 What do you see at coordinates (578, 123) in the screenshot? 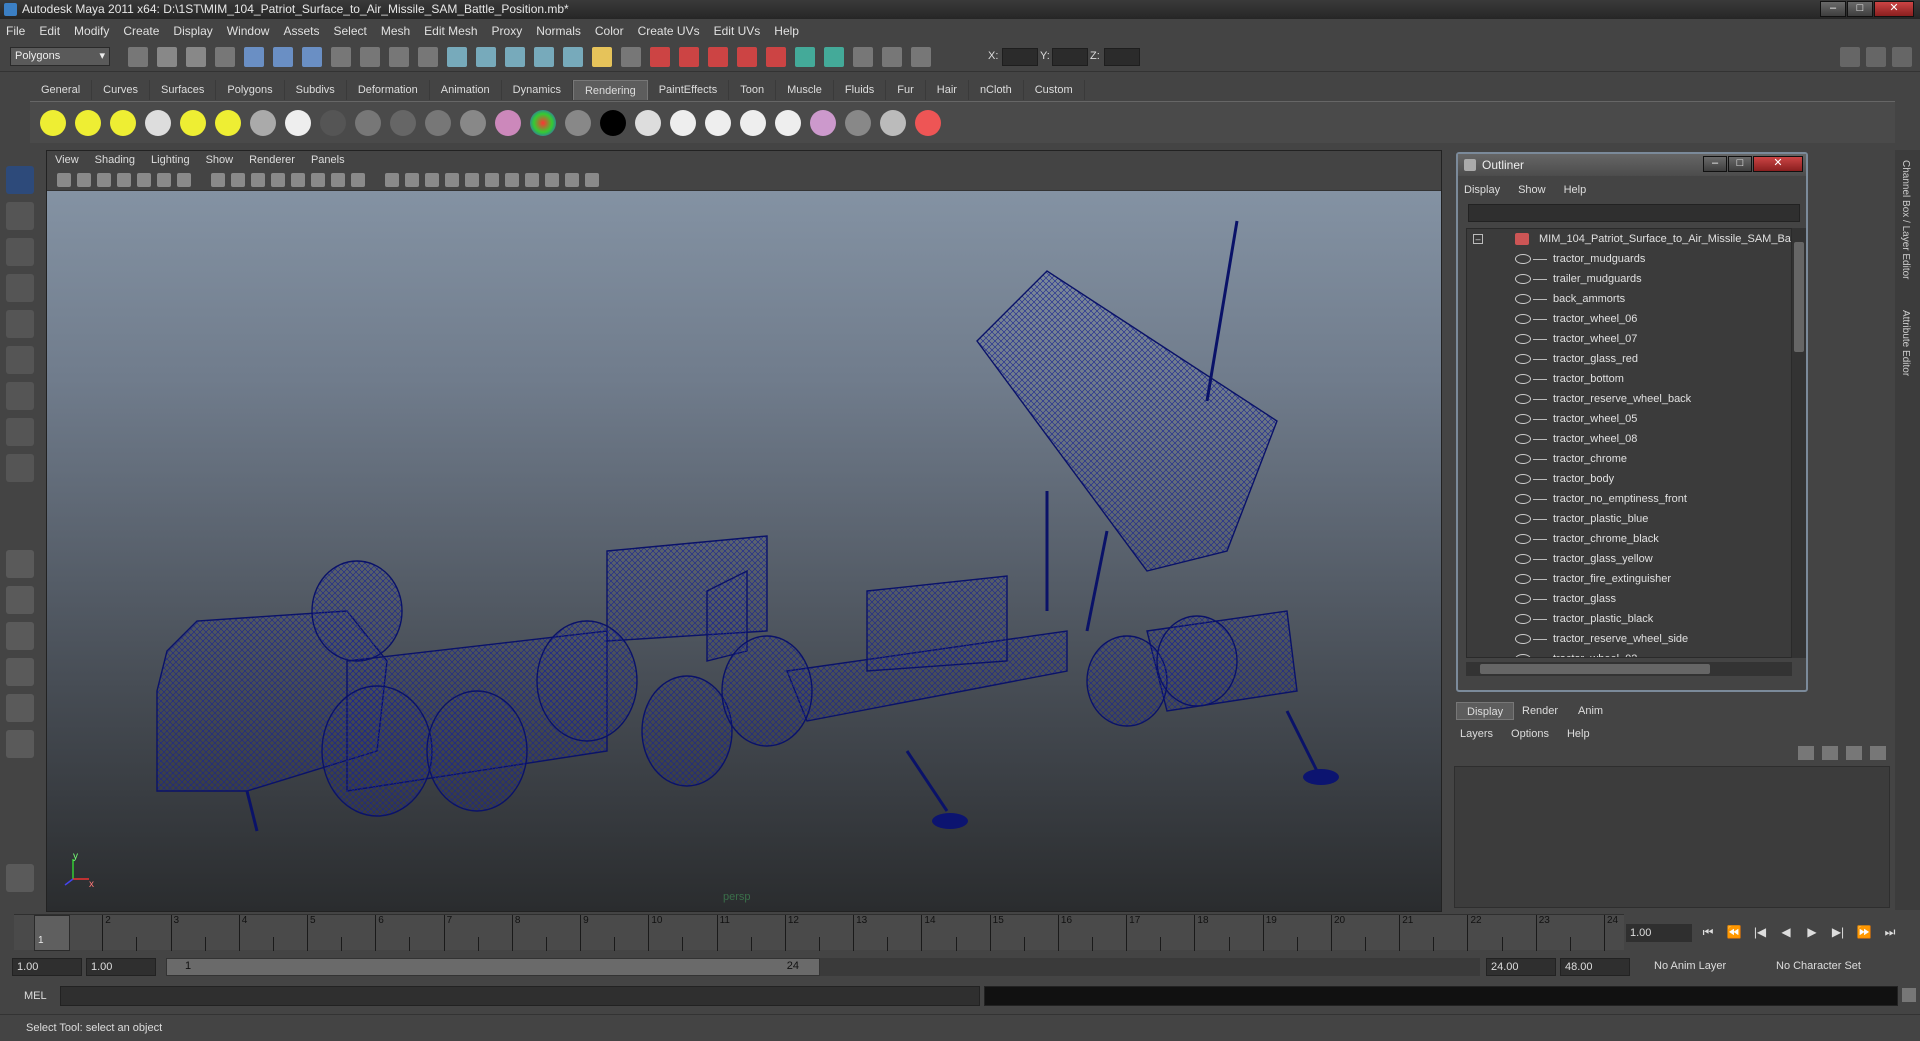
I see `use-background-icon` at bounding box center [578, 123].